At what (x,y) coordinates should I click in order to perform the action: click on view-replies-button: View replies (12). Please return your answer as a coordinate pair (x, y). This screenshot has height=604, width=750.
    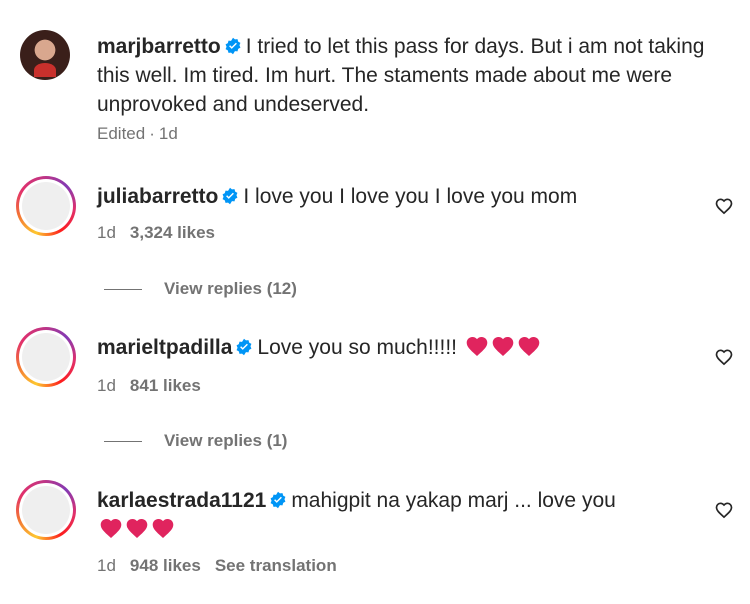
    Looking at the image, I should click on (200, 289).